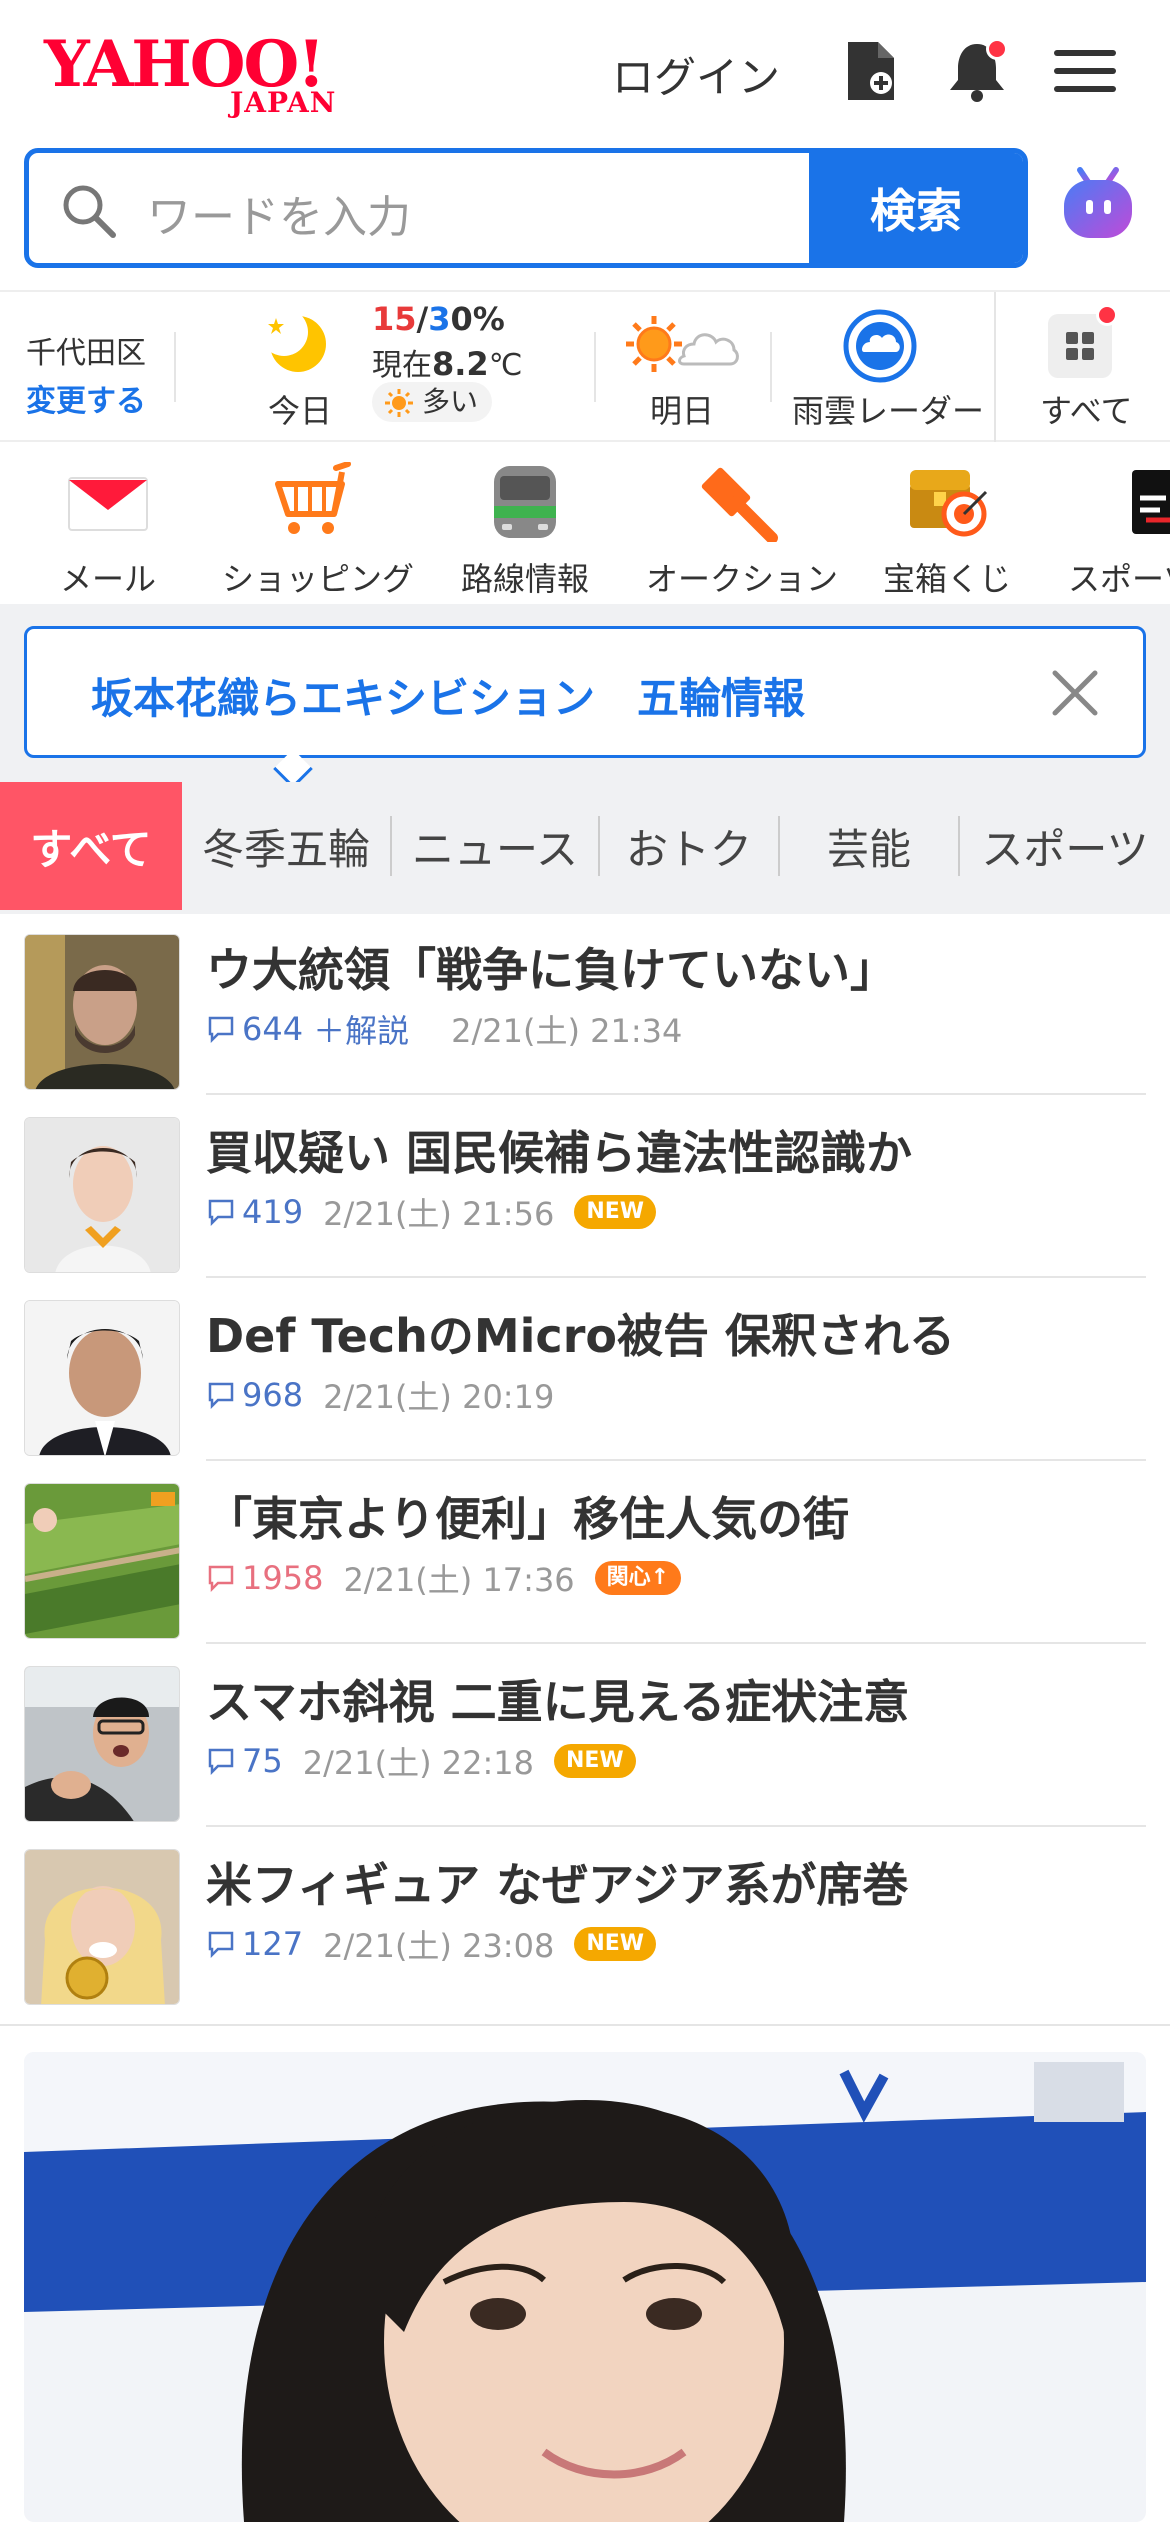  Describe the element at coordinates (1098, 204) in the screenshot. I see `ai-assistant-icon` at that location.